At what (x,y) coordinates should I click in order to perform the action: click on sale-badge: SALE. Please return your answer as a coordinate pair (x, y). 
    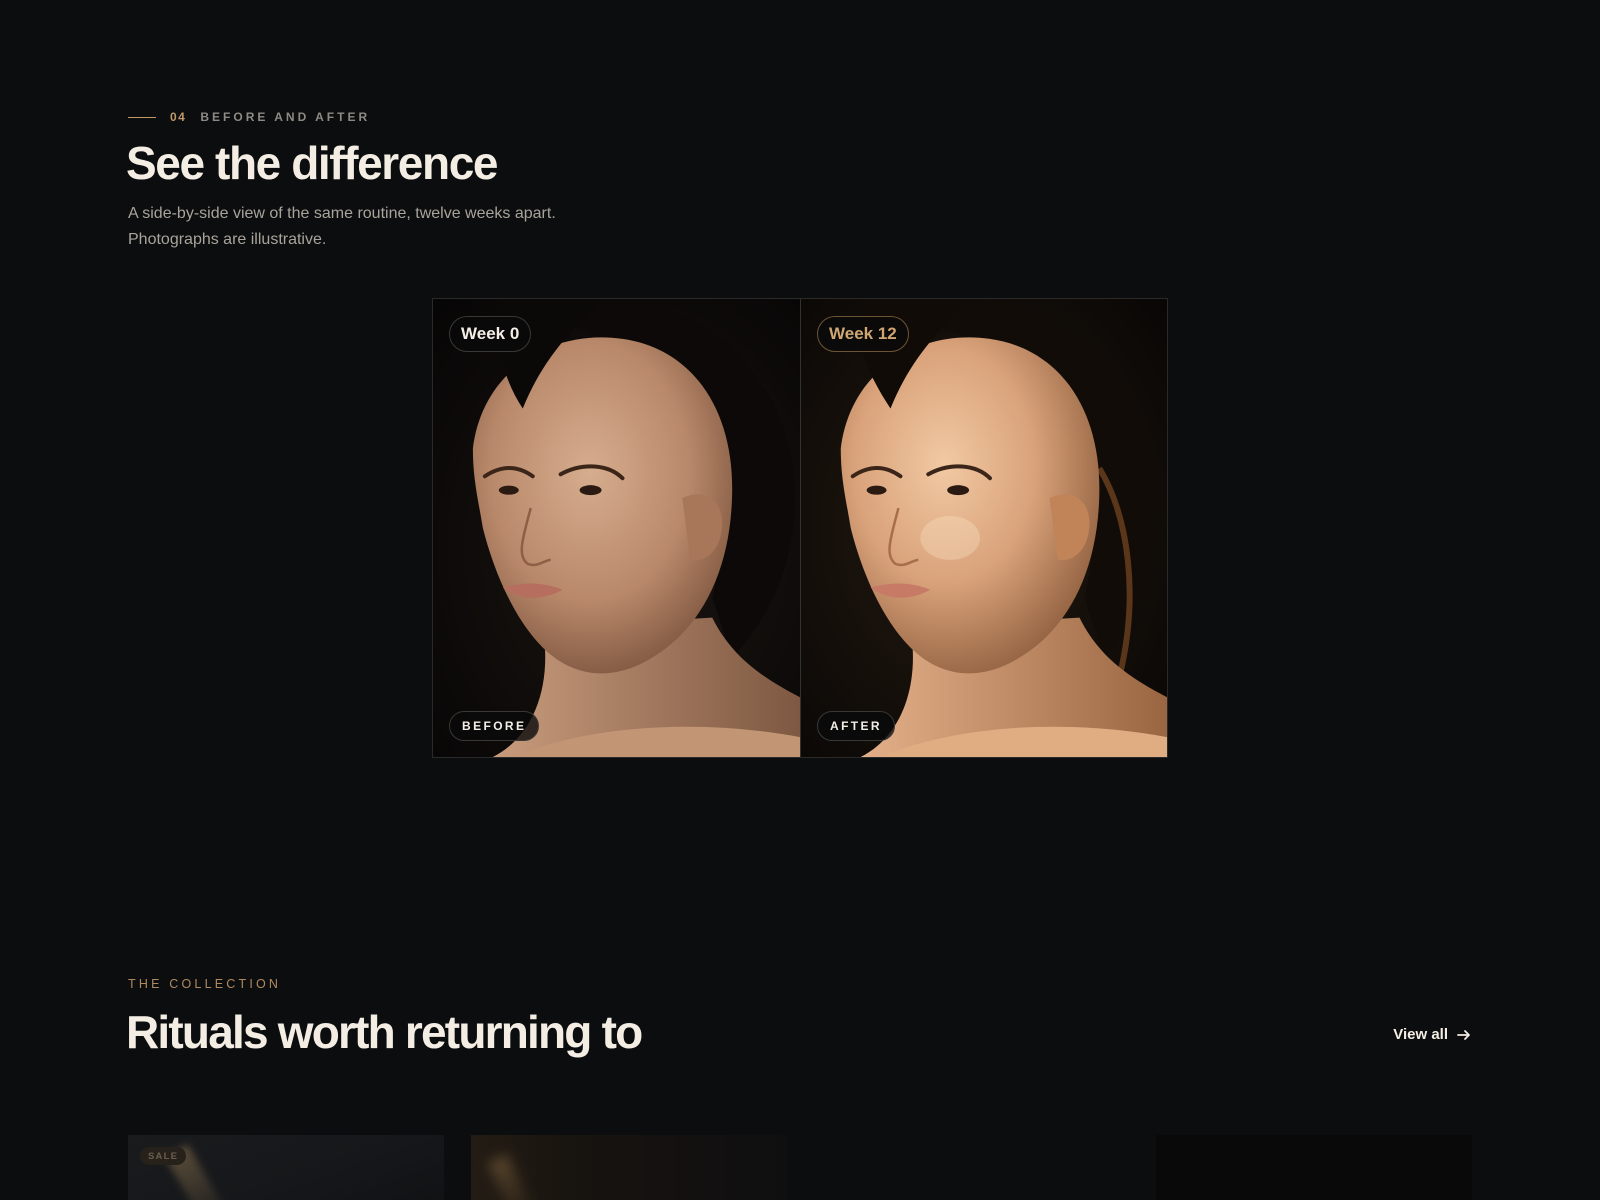
    Looking at the image, I should click on (163, 1156).